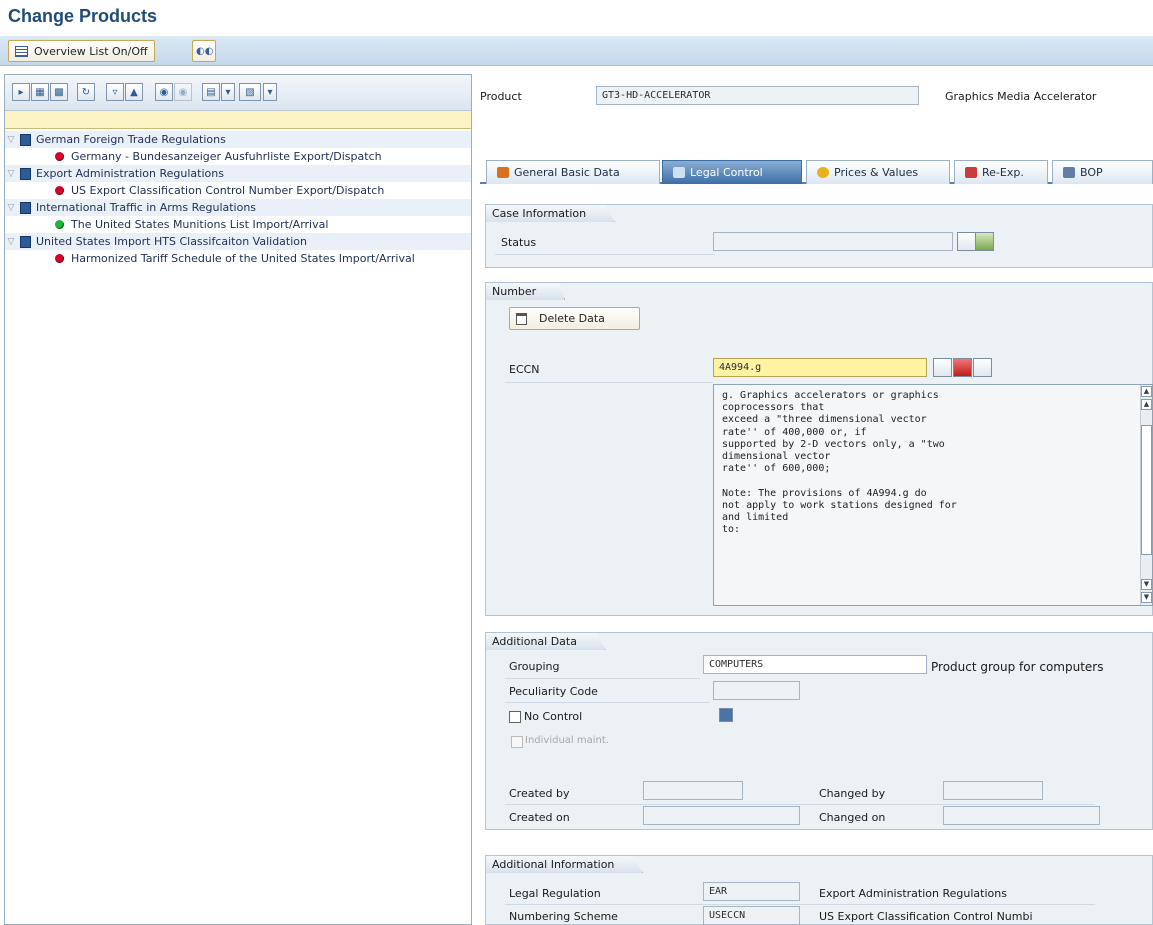  Describe the element at coordinates (238, 120) in the screenshot. I see `tree-filter-bar` at that location.